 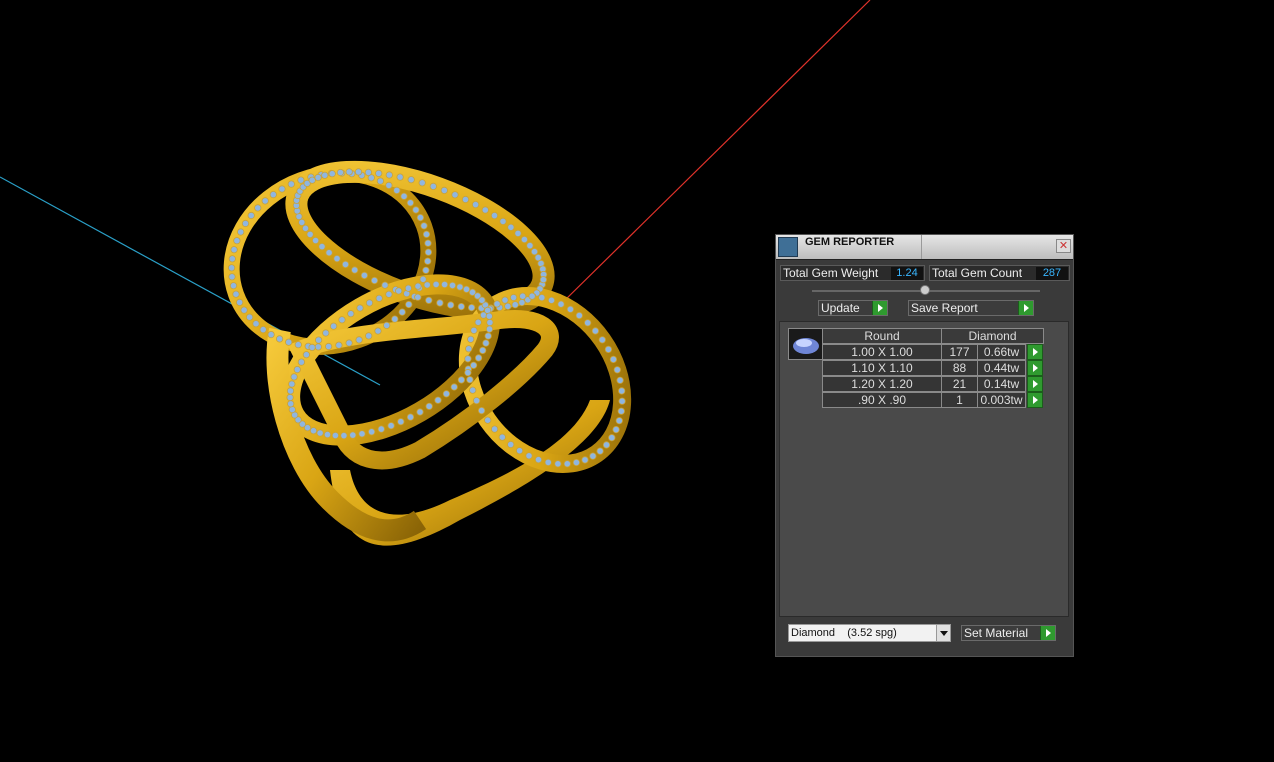 I want to click on material-select-value: Diamond (3.52 spg), so click(x=844, y=633).